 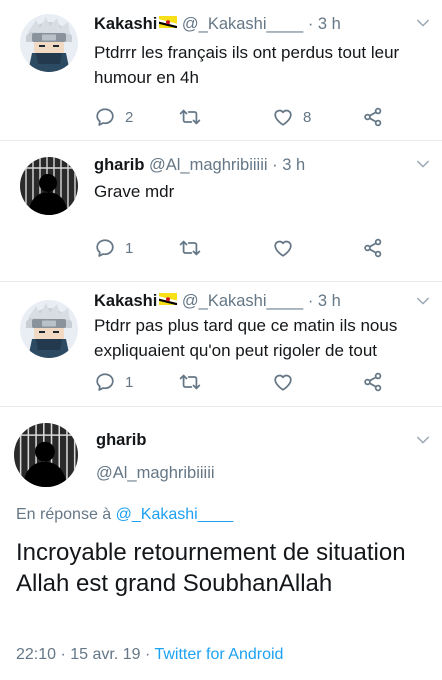 What do you see at coordinates (307, 117) in the screenshot?
I see `like-count: 8` at bounding box center [307, 117].